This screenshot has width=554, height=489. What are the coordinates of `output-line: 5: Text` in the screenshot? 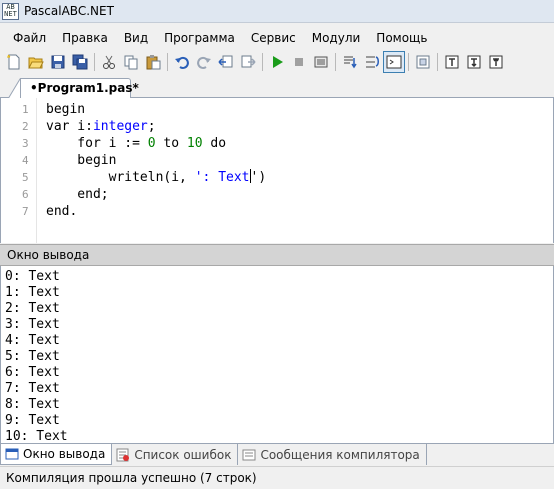 It's located at (32, 356).